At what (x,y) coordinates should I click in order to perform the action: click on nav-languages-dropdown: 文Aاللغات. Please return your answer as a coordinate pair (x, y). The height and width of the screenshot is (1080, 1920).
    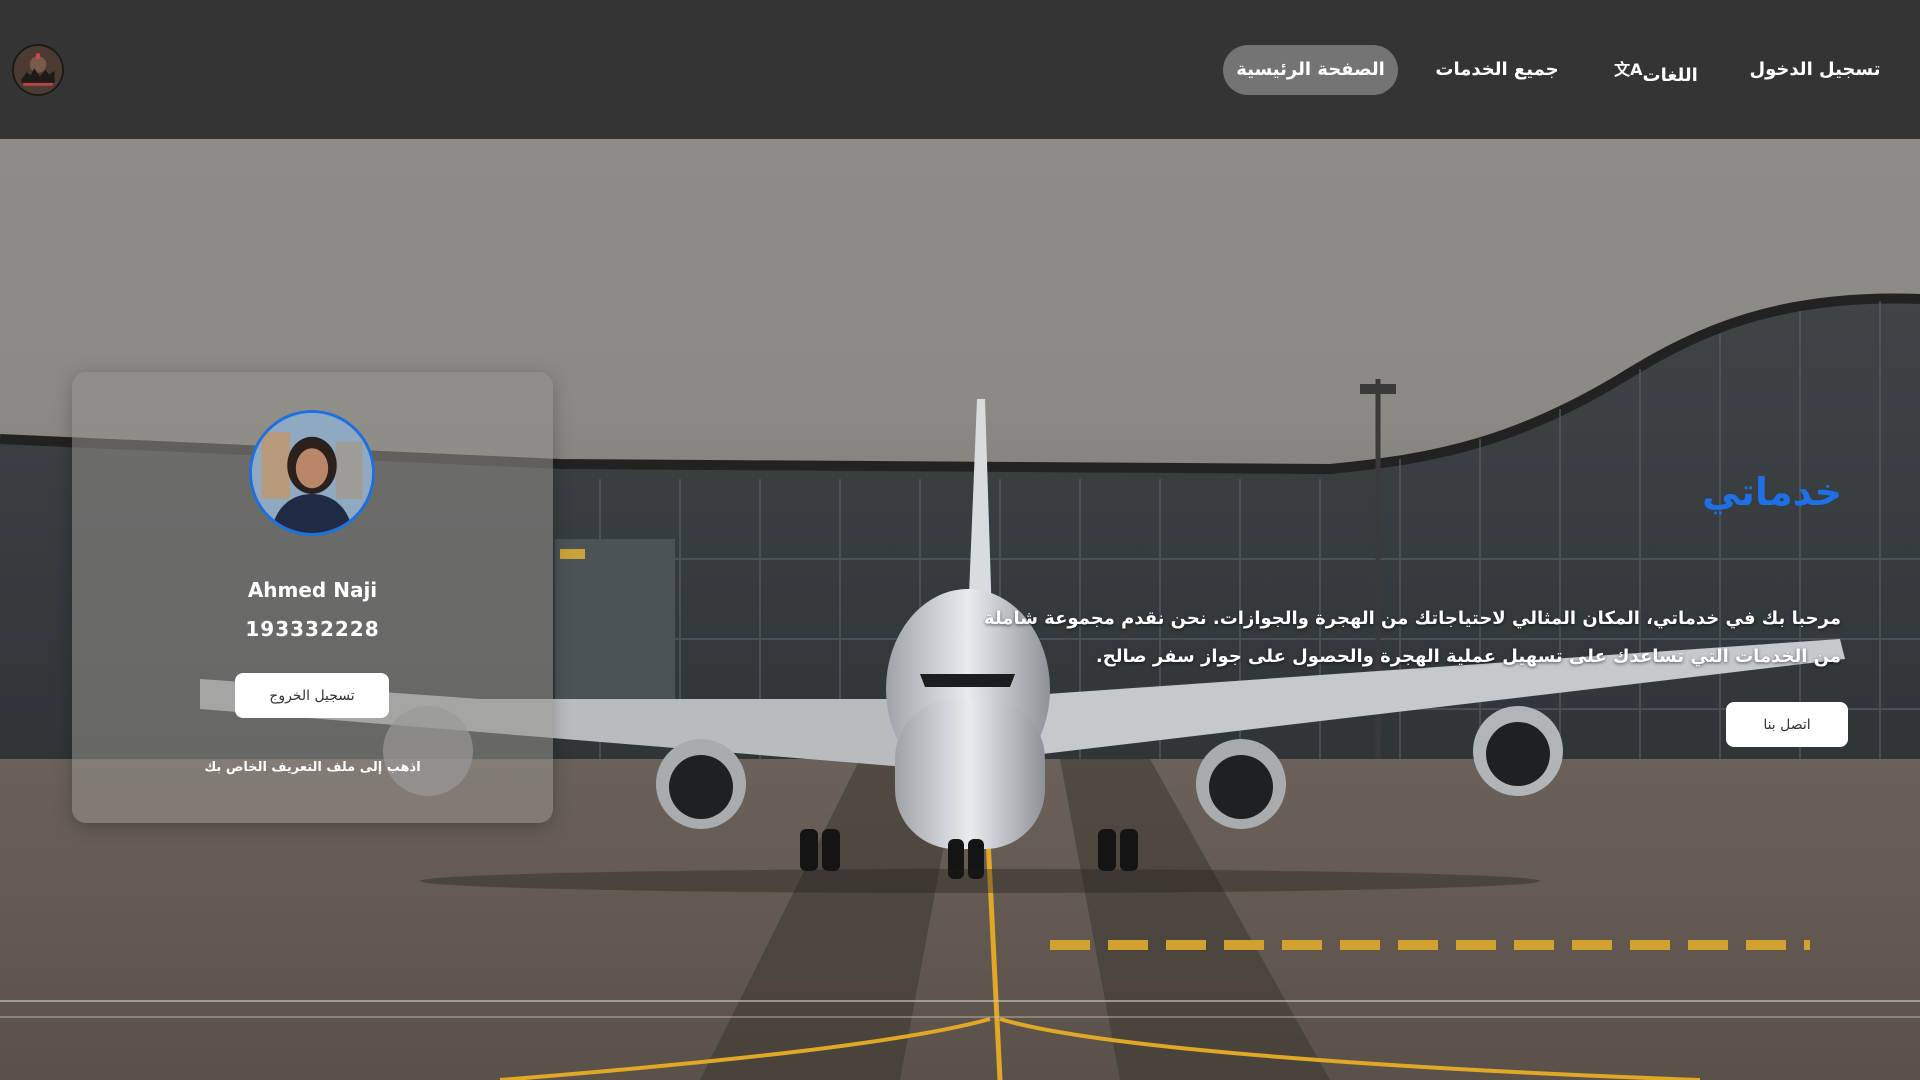
    Looking at the image, I should click on (1655, 70).